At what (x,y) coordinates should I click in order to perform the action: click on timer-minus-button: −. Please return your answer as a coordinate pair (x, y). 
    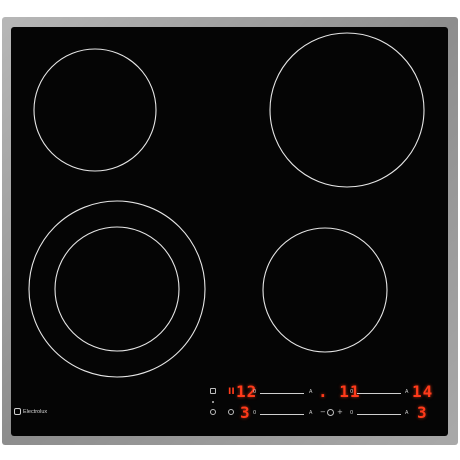
    Looking at the image, I should click on (323, 412).